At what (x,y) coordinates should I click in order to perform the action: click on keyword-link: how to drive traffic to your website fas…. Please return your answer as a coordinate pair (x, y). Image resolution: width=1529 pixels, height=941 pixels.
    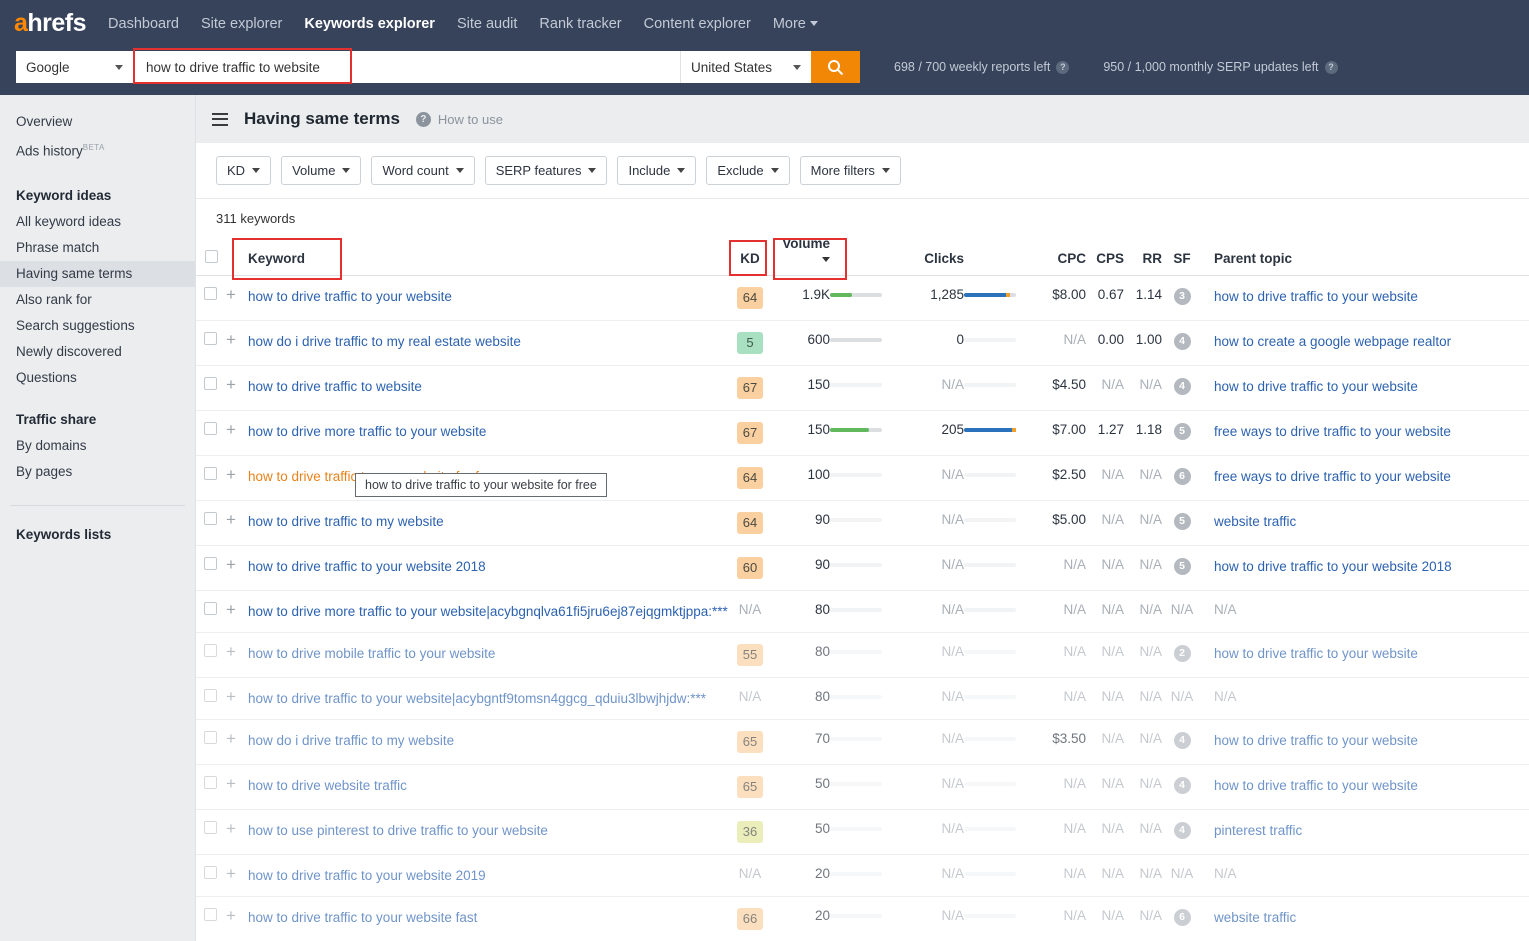
    Looking at the image, I should click on (362, 917).